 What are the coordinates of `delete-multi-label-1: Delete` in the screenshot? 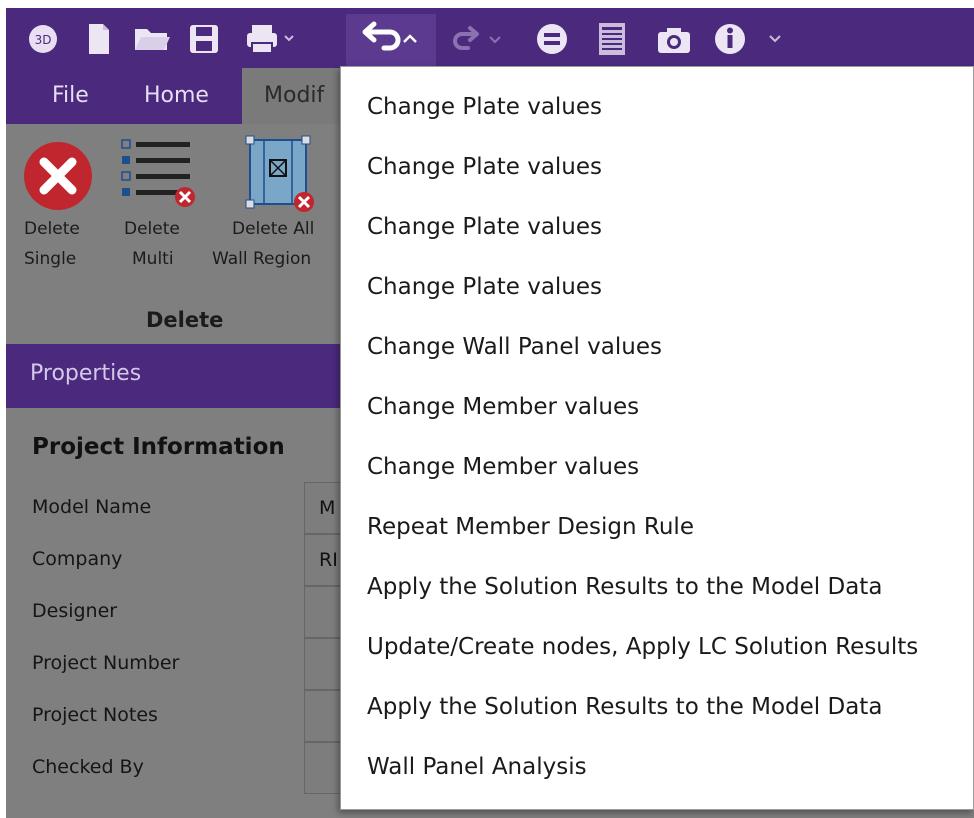 It's located at (152, 229).